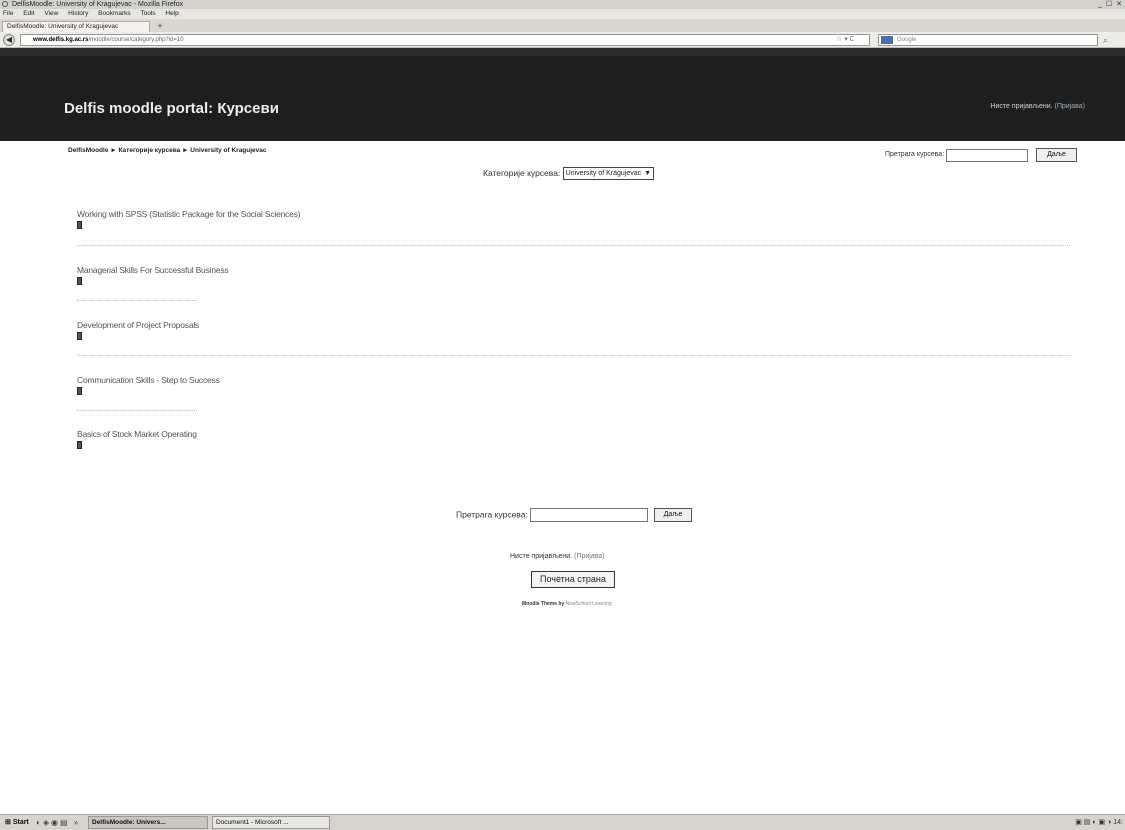  What do you see at coordinates (1110, 4) in the screenshot?
I see `window-controls: _ ☐ ✕` at bounding box center [1110, 4].